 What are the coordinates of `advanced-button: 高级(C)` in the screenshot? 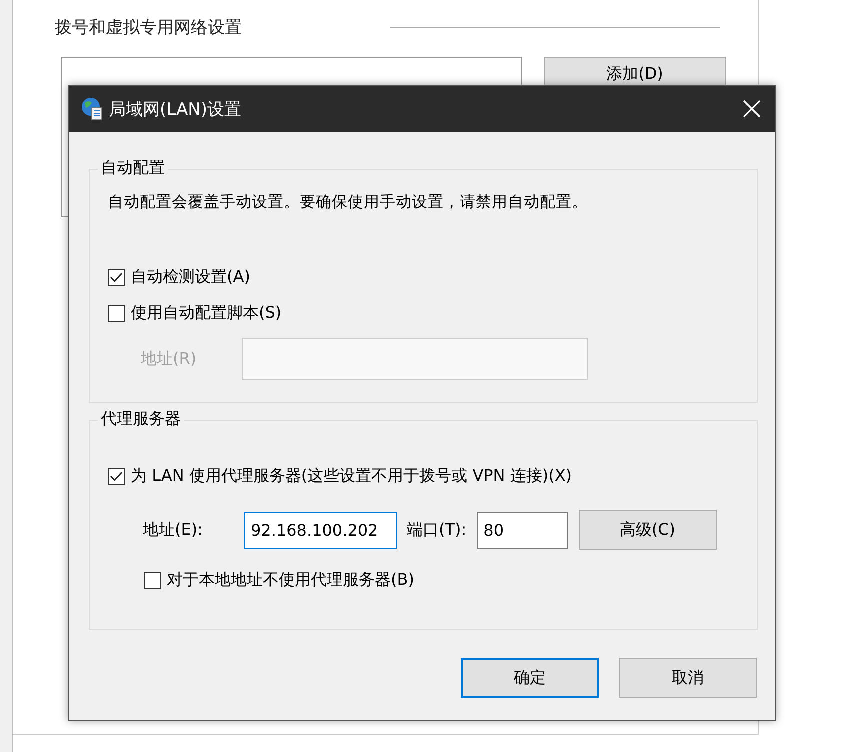 It's located at (647, 530).